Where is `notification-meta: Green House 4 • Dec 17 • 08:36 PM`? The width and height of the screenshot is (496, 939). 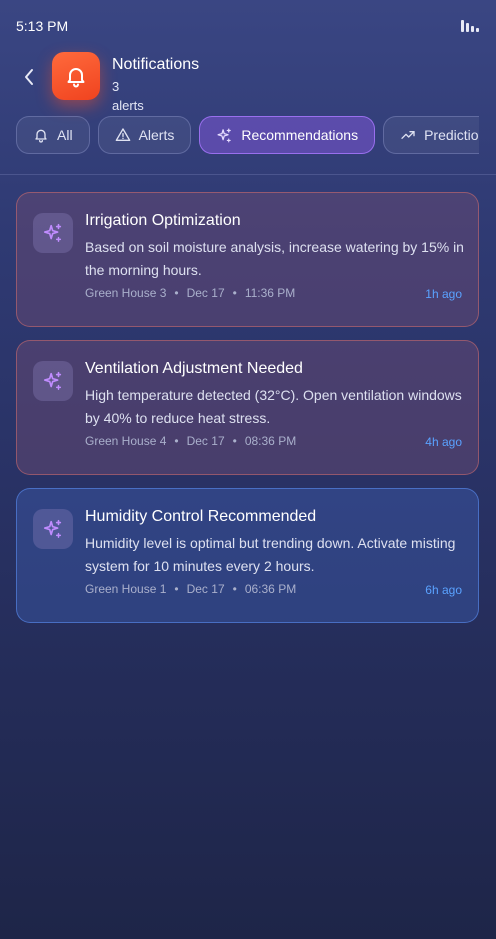 notification-meta: Green House 4 • Dec 17 • 08:36 PM is located at coordinates (190, 441).